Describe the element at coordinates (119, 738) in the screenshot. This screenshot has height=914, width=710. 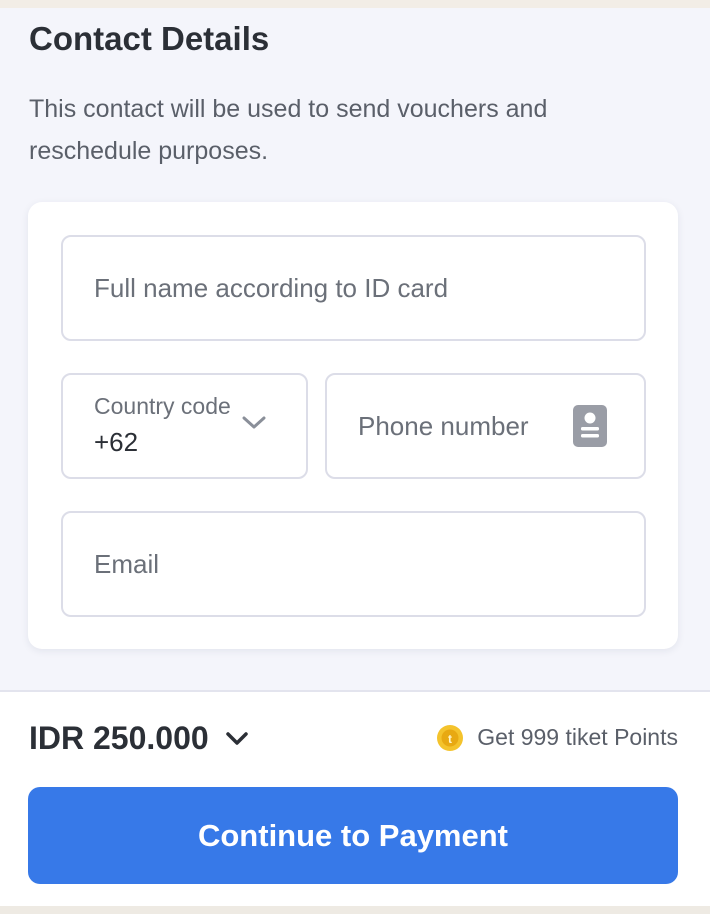
I see `total-price: IDR 250.000` at that location.